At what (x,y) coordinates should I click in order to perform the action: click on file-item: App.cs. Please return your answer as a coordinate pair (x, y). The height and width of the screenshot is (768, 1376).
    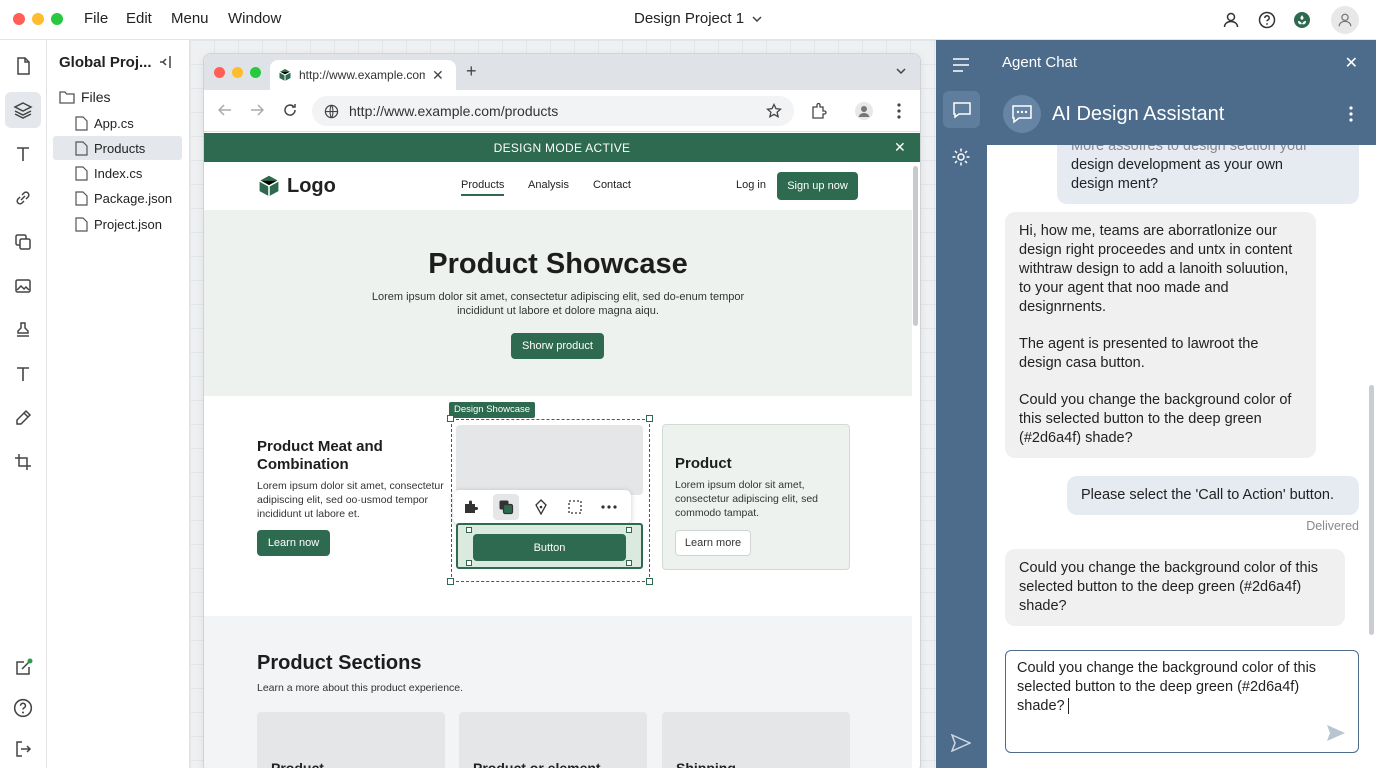
    Looking at the image, I should click on (125, 123).